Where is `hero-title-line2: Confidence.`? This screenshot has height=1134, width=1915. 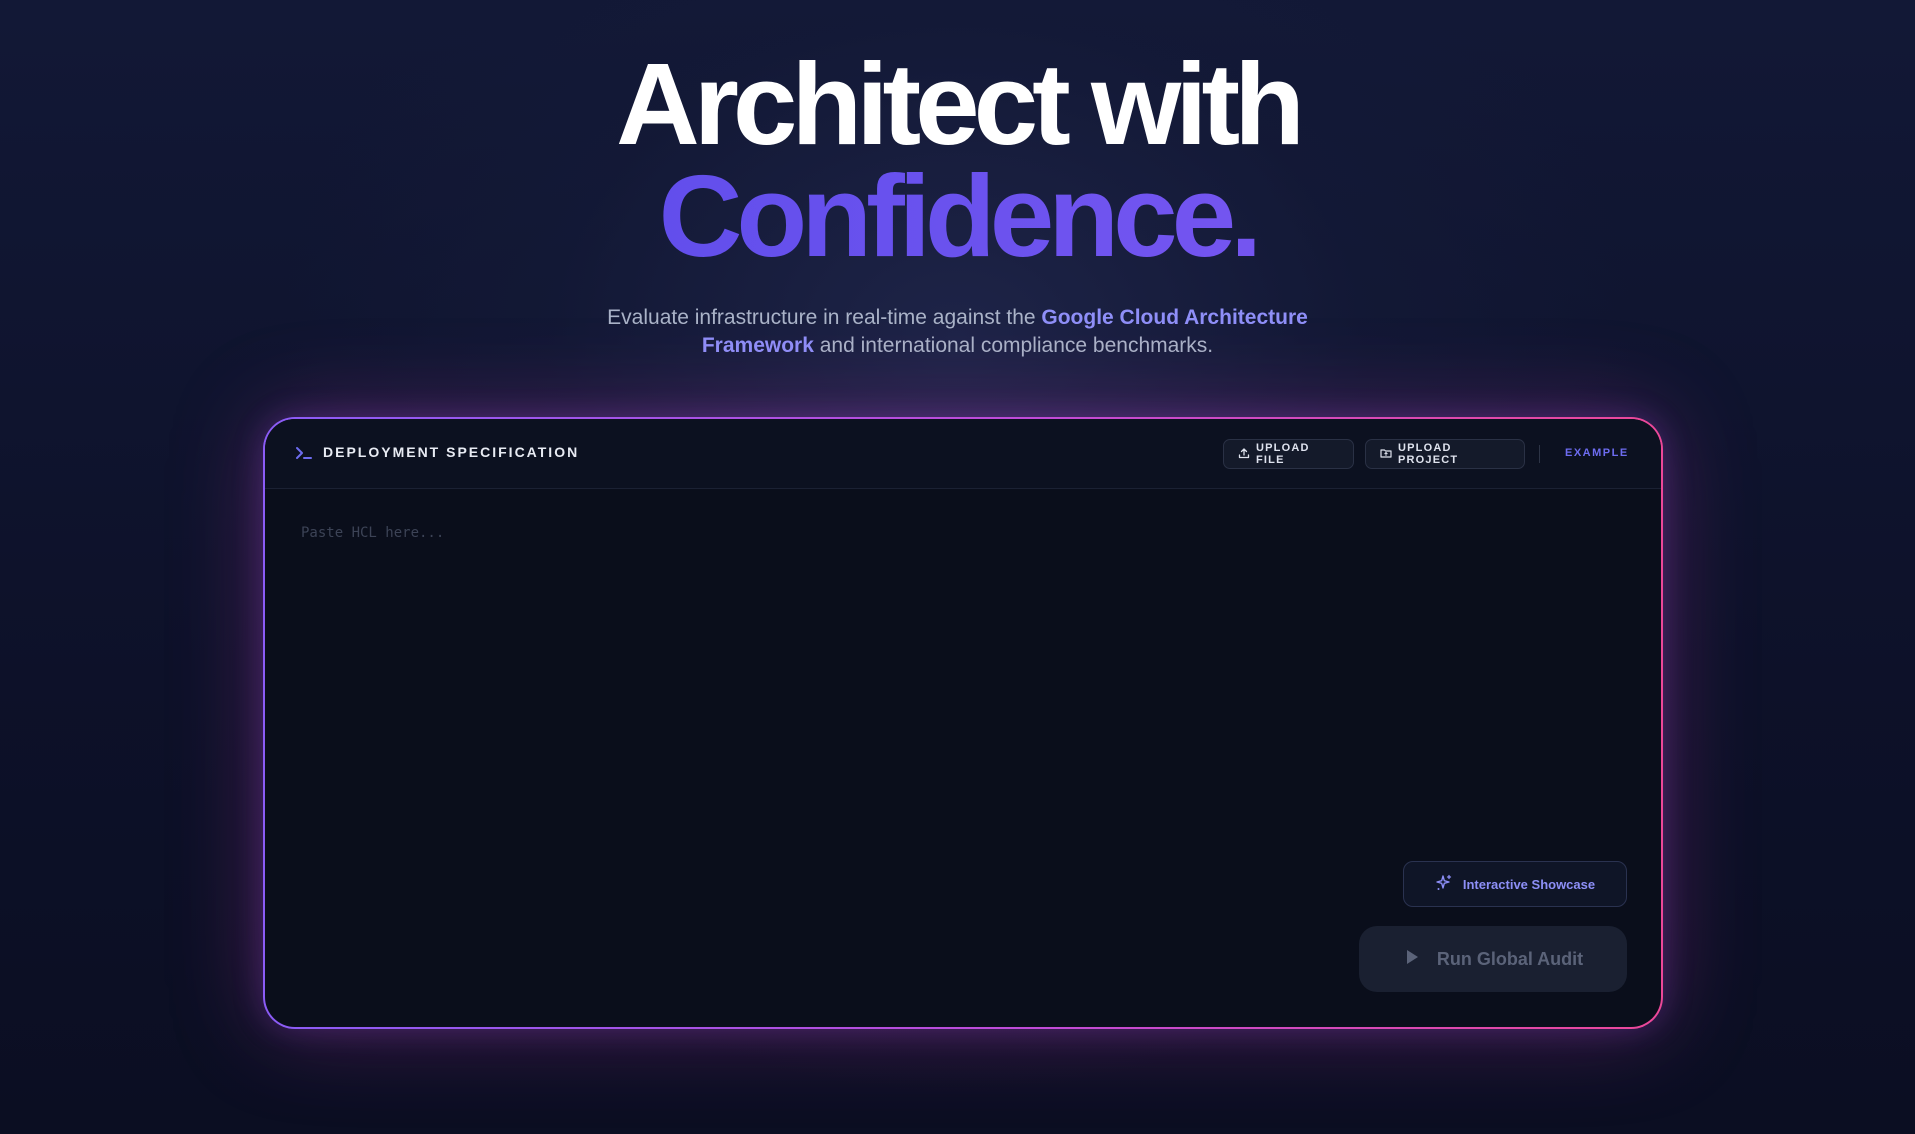 hero-title-line2: Confidence. is located at coordinates (957, 216).